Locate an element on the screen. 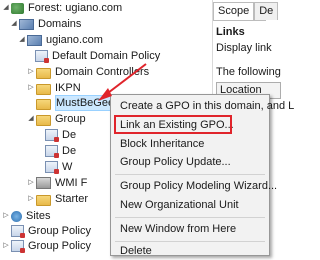 Image resolution: width=320 pixels, height=260 pixels. tree-node-domain-controllers: ▷ Domain Controllers is located at coordinates (88, 72).